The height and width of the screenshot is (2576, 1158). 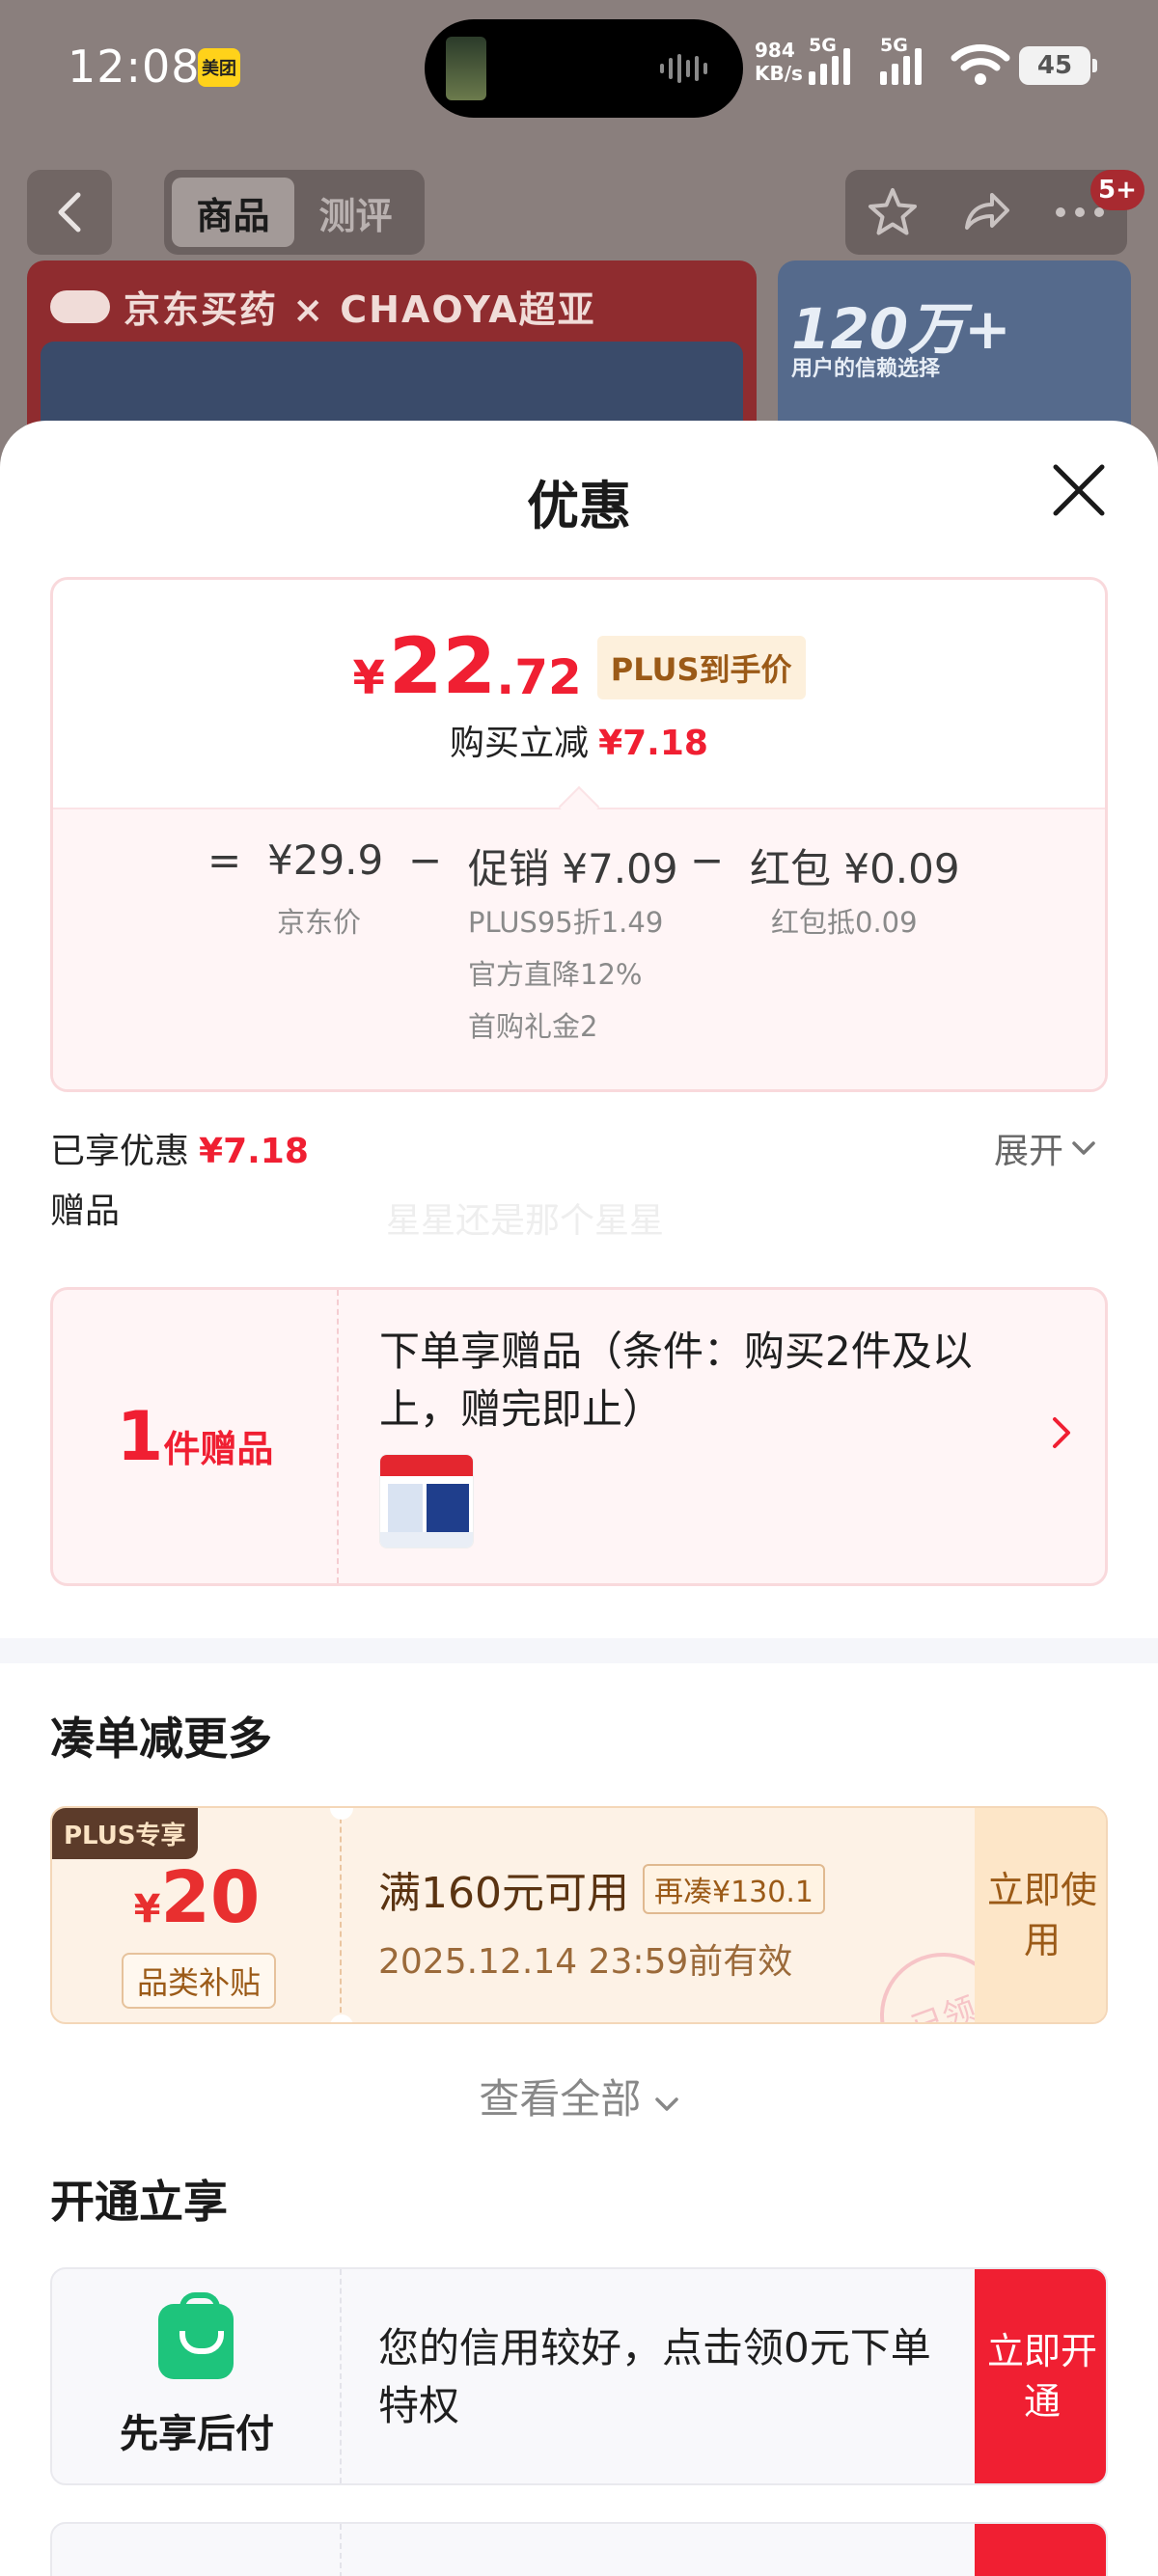 What do you see at coordinates (85, 1211) in the screenshot?
I see `gift-section-label: 赠品` at bounding box center [85, 1211].